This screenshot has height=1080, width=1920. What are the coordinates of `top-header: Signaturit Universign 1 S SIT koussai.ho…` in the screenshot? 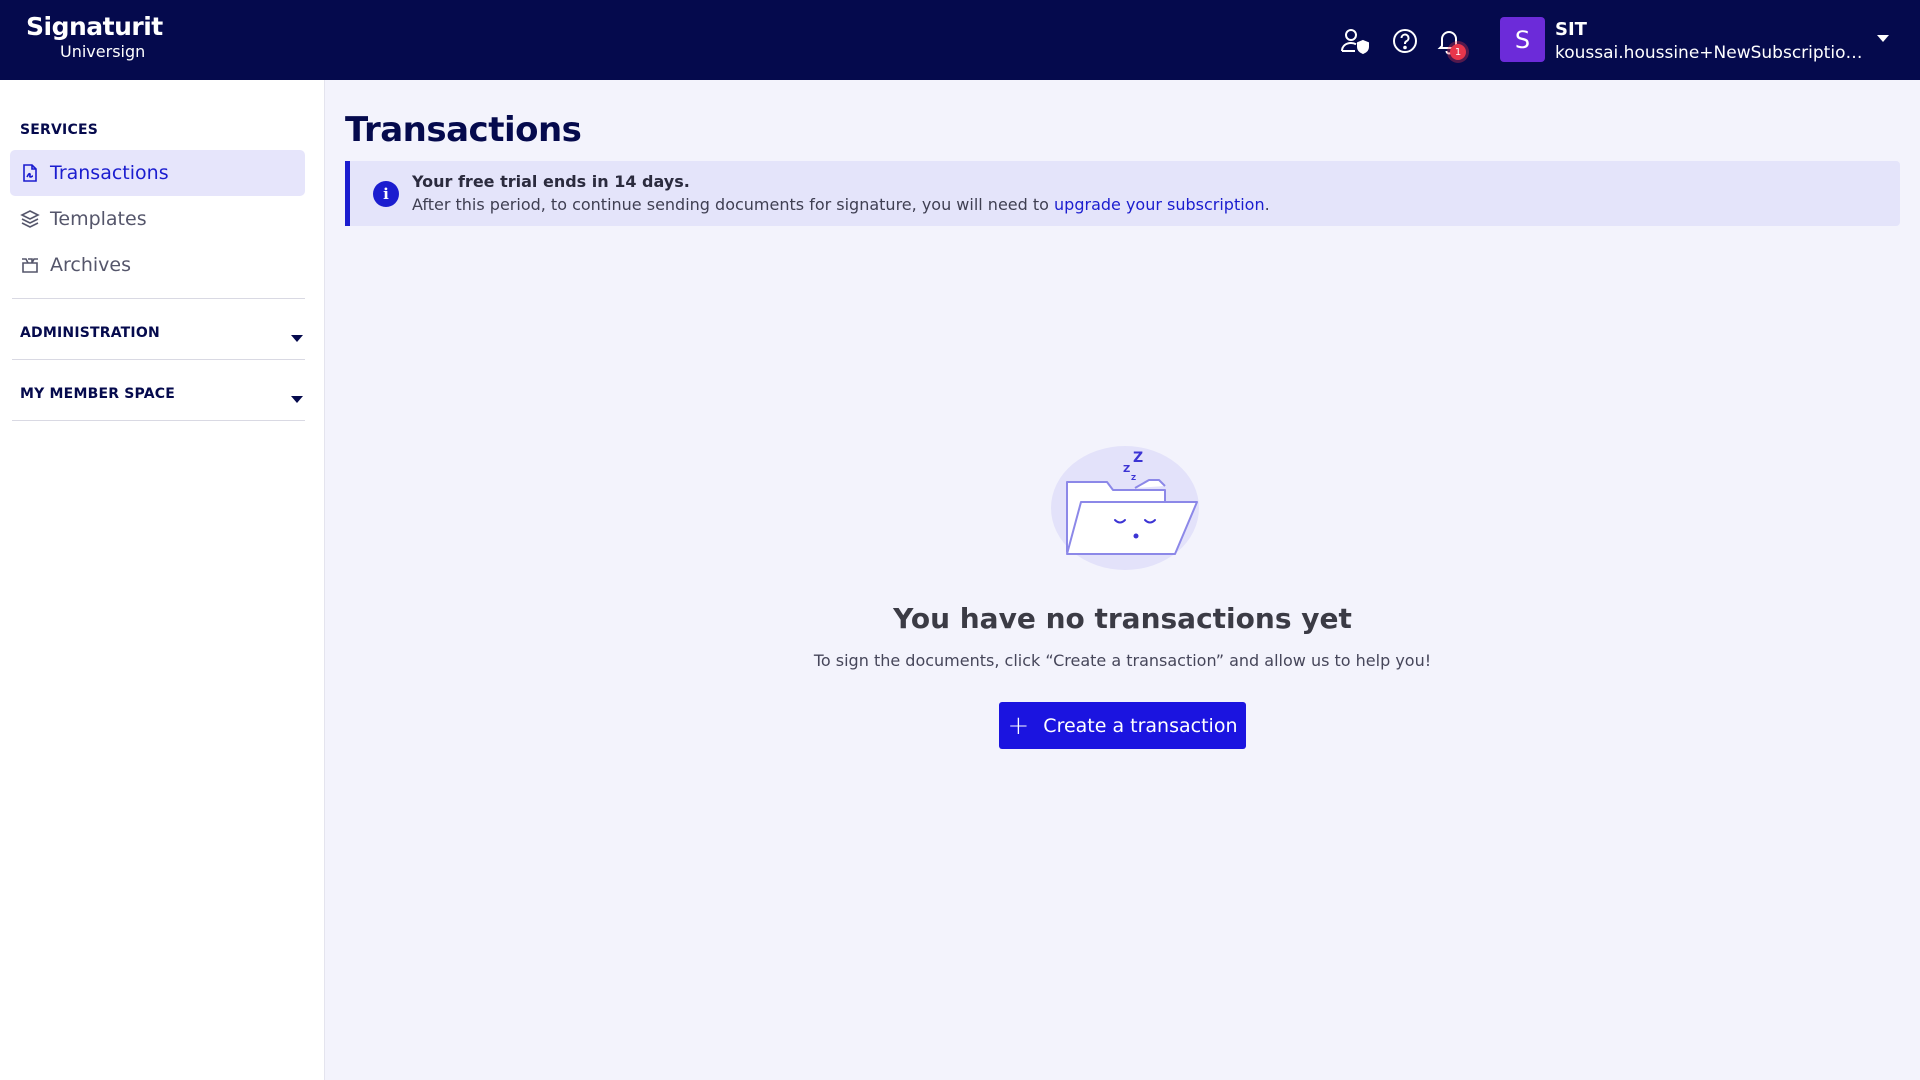 It's located at (960, 40).